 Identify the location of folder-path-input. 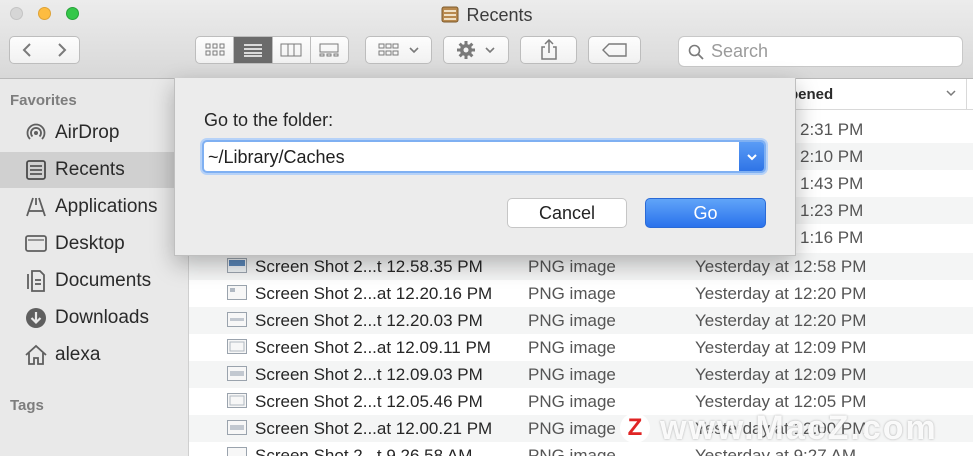
(468, 157).